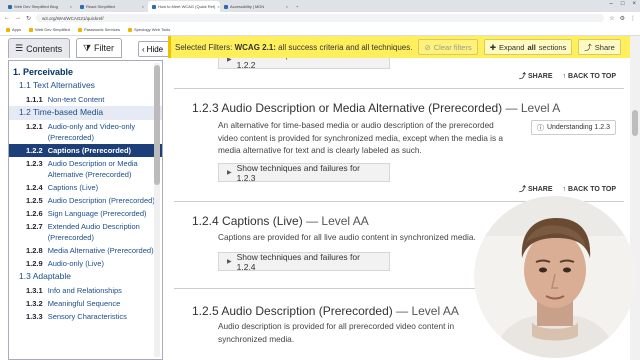 The height and width of the screenshot is (360, 640). I want to click on browser-tab: React Simplified ×, so click(112, 6).